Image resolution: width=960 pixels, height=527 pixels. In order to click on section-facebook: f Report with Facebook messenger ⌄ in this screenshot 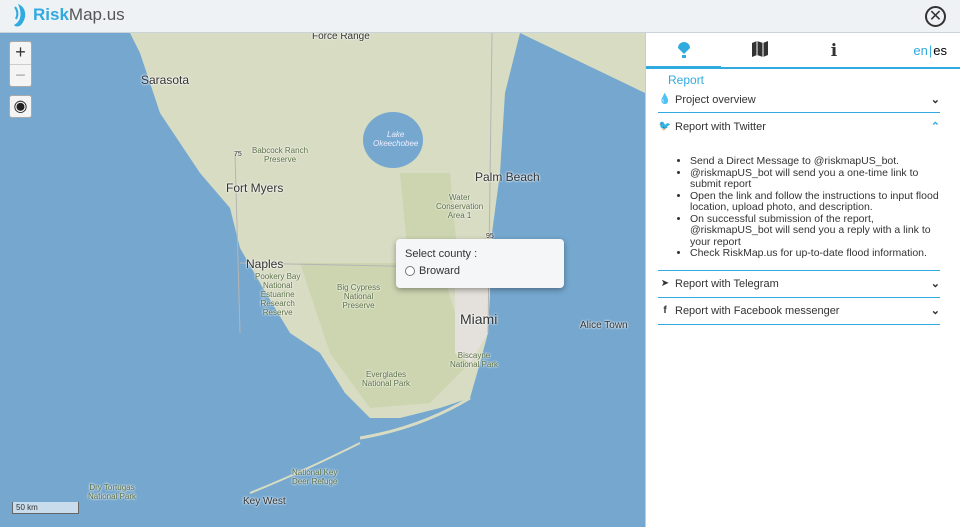, I will do `click(799, 311)`.